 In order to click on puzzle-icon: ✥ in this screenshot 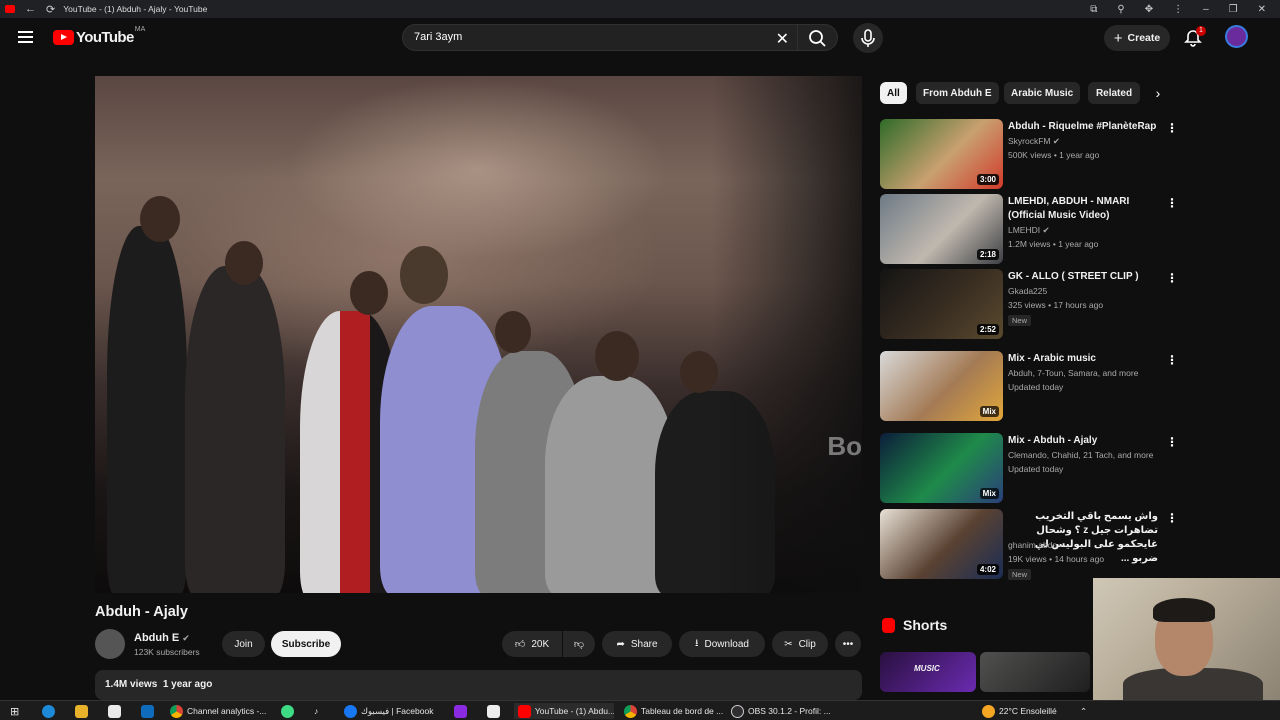, I will do `click(1149, 9)`.